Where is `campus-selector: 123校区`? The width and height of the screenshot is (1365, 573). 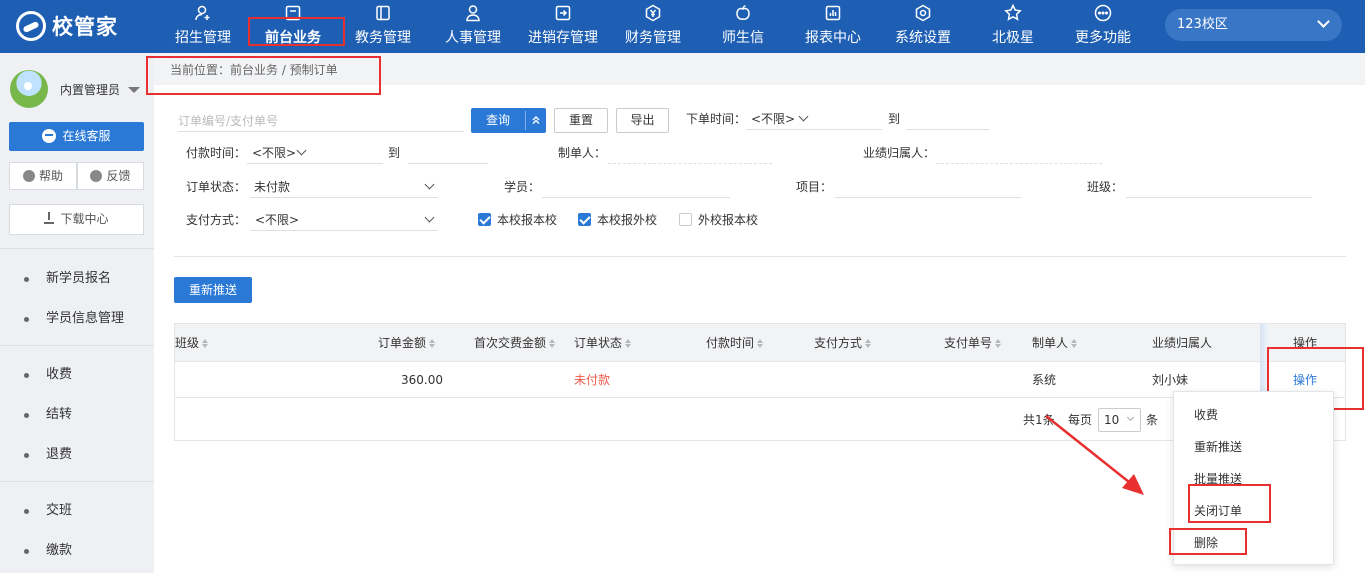 campus-selector: 123校区 is located at coordinates (1253, 25).